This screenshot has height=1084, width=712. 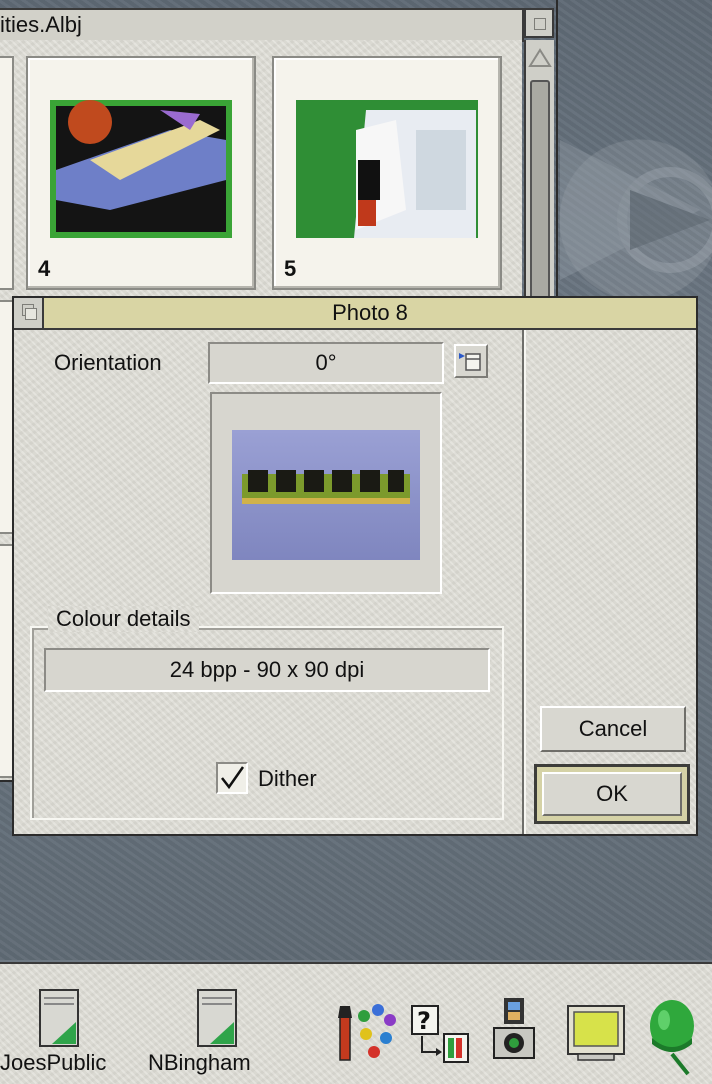 I want to click on dither-checkbox, so click(x=232, y=778).